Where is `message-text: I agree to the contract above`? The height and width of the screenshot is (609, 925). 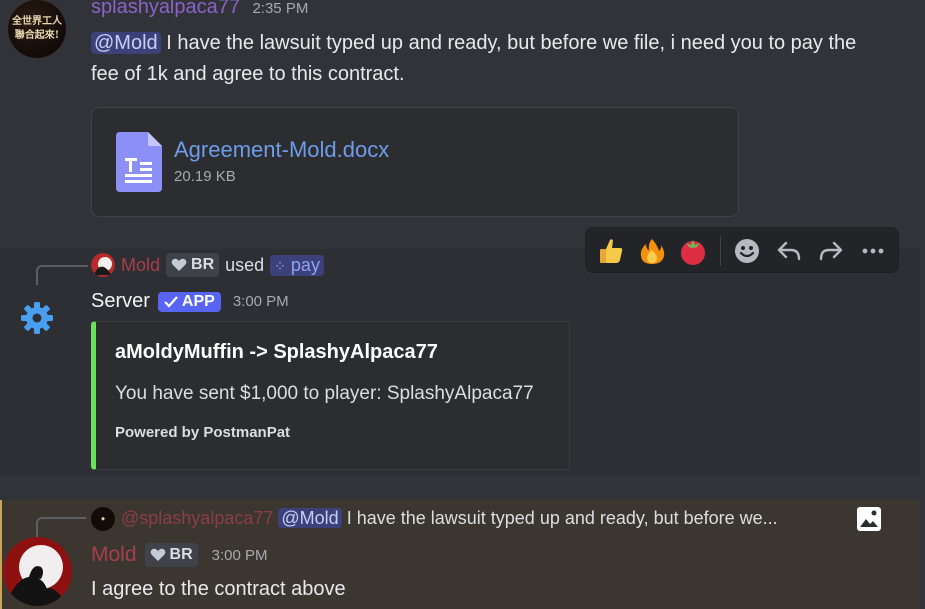 message-text: I agree to the contract above is located at coordinates (218, 589).